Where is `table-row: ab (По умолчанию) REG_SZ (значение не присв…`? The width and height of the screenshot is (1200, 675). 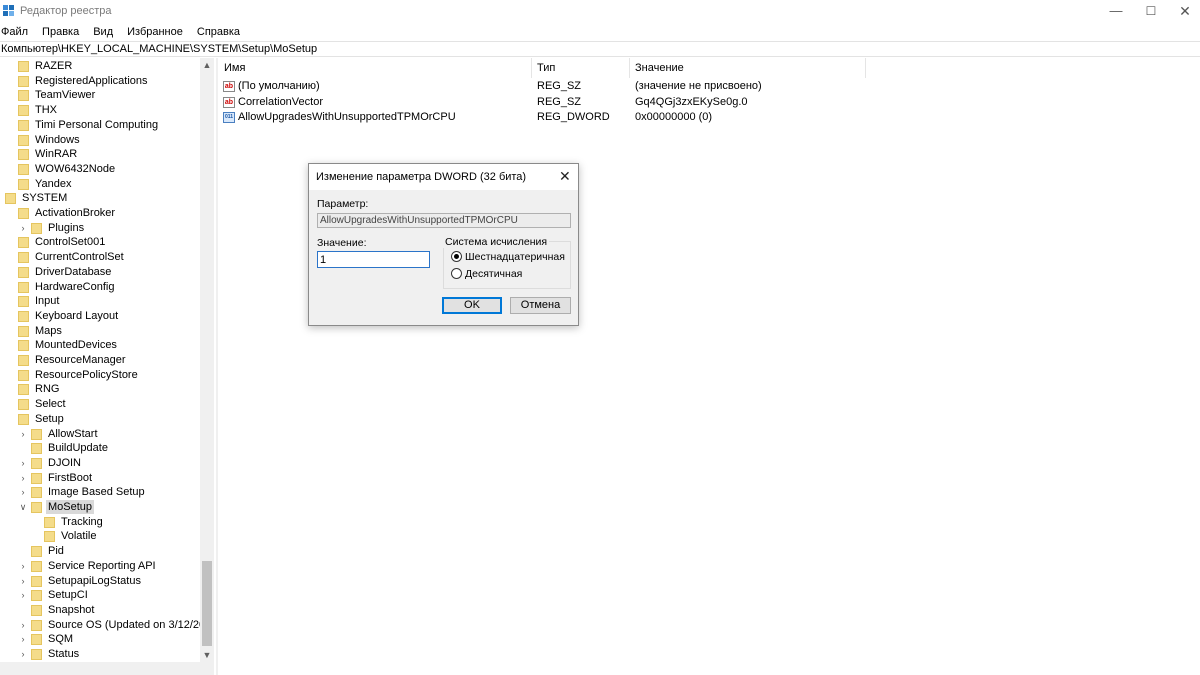
table-row: ab (По умолчанию) REG_SZ (значение не присв… is located at coordinates (709, 86).